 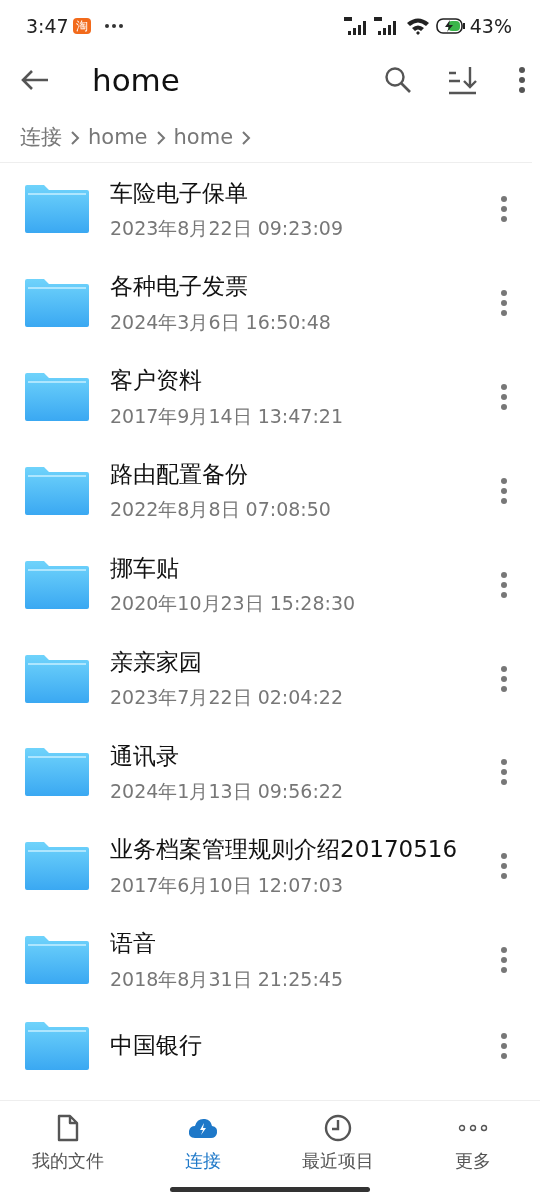 I want to click on sort-icon, so click(x=463, y=80).